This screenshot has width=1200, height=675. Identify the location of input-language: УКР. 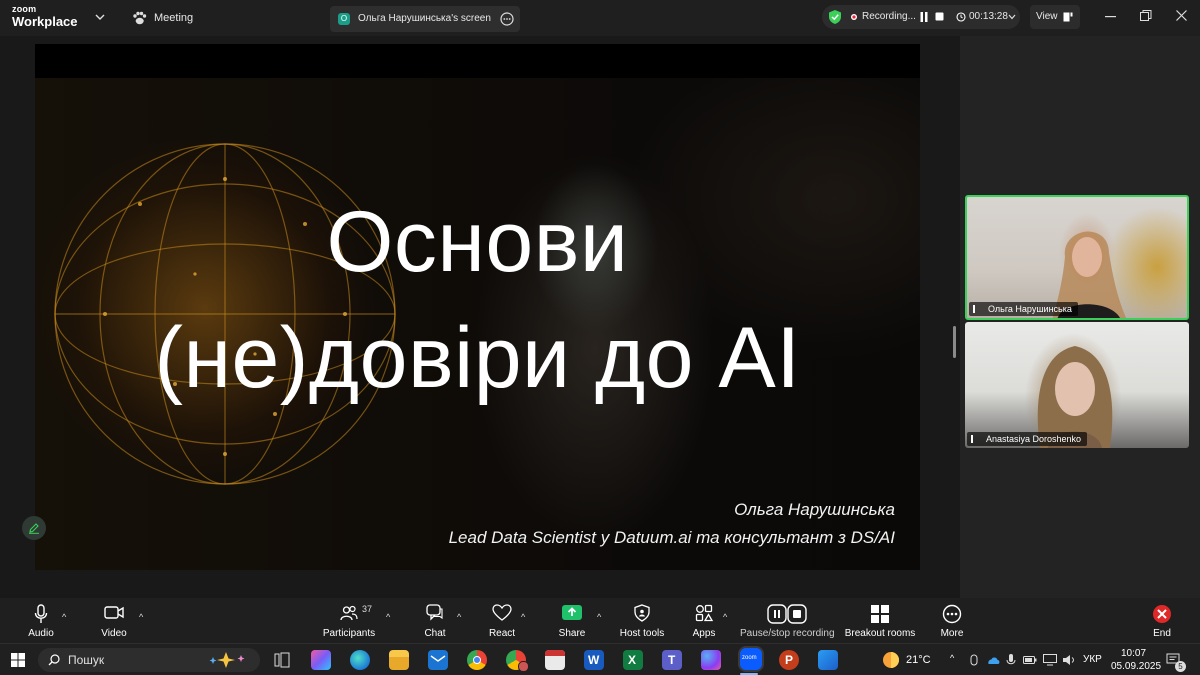
(1092, 659).